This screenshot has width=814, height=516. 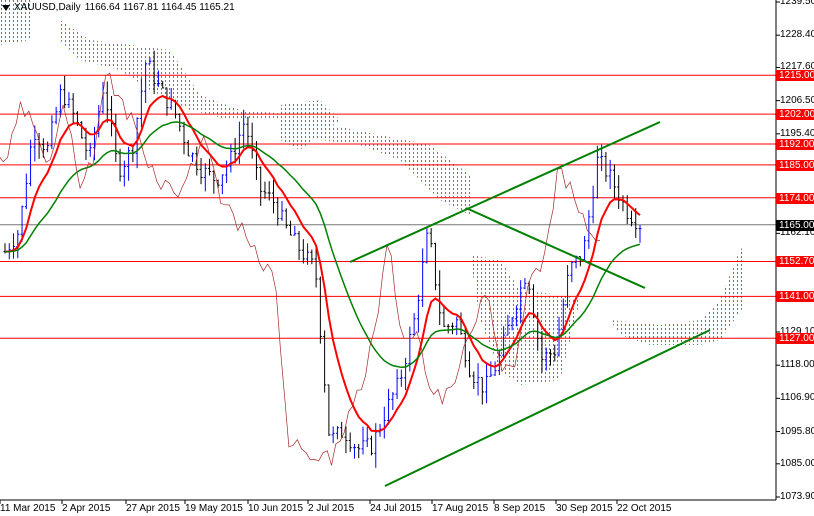 I want to click on x-tick-label: 2 Apr 2015, so click(x=86, y=508).